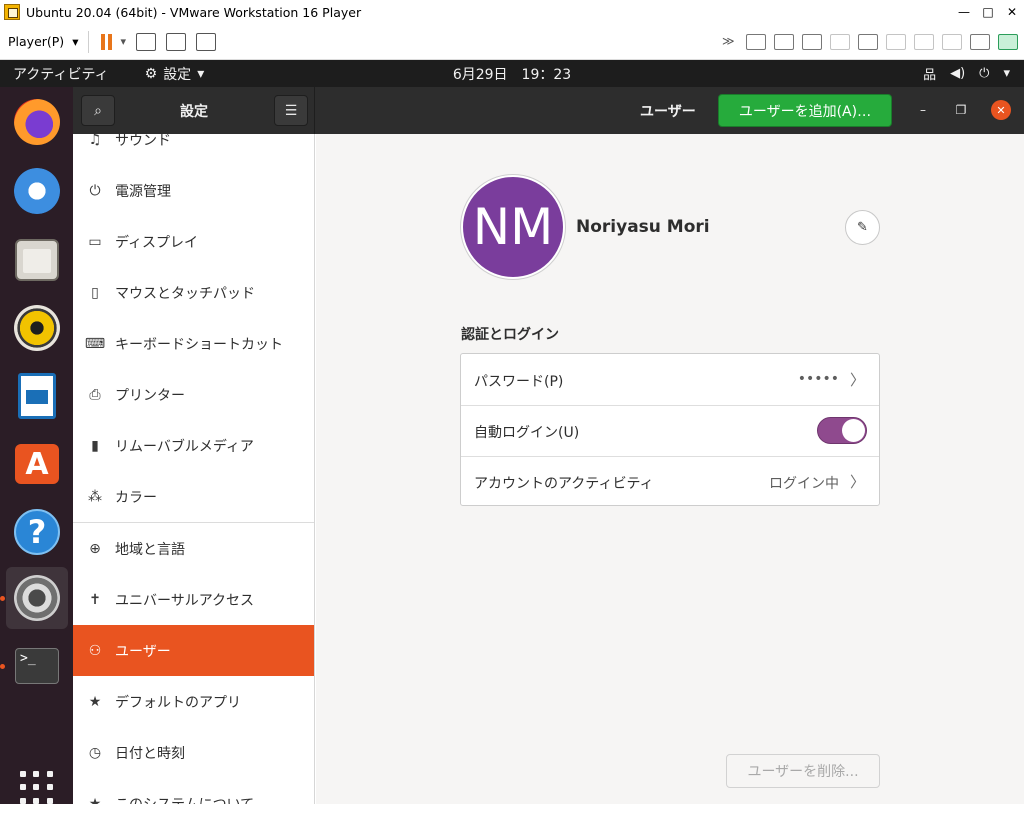  What do you see at coordinates (95, 650) in the screenshot?
I see `users-icon: ⚇` at bounding box center [95, 650].